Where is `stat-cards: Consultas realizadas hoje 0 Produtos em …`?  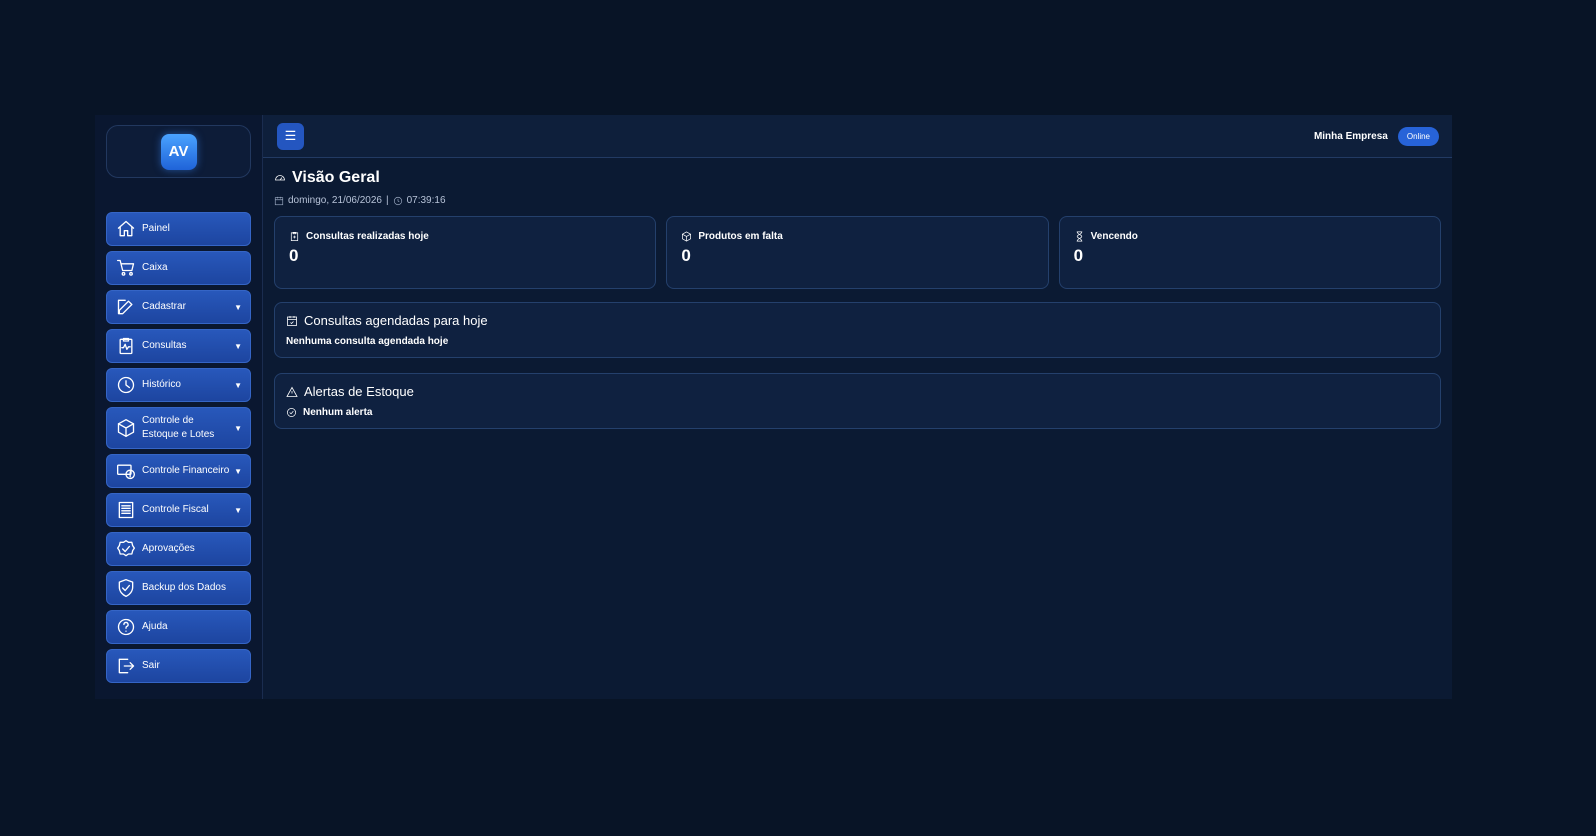
stat-cards: Consultas realizadas hoje 0 Produtos em … is located at coordinates (857, 252).